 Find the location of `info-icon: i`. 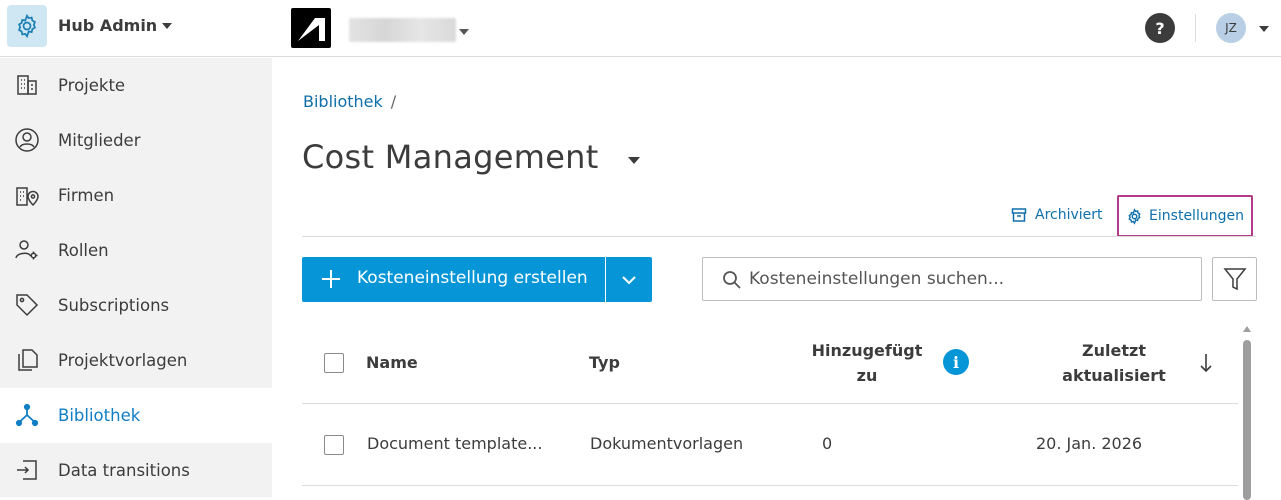

info-icon: i is located at coordinates (956, 362).